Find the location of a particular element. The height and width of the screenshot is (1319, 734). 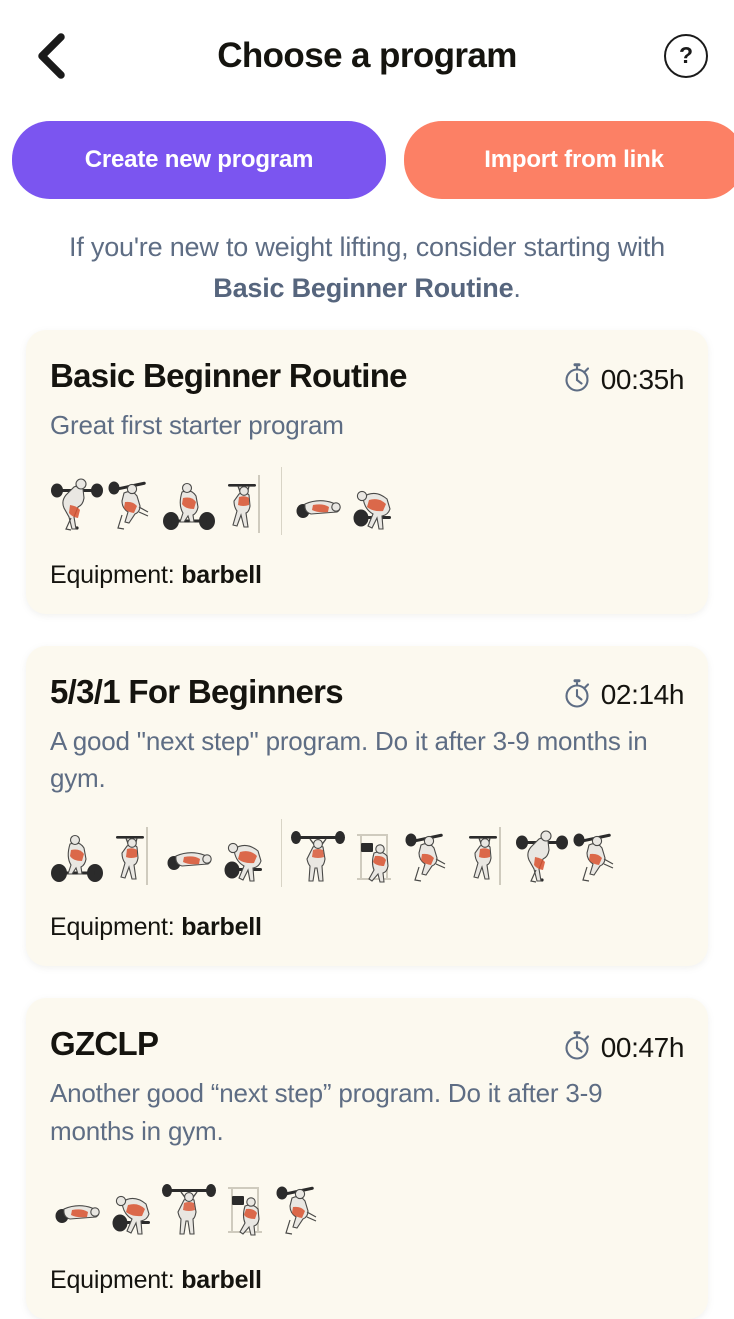

program-action-buttons: Create new program Import from link is located at coordinates (367, 155).